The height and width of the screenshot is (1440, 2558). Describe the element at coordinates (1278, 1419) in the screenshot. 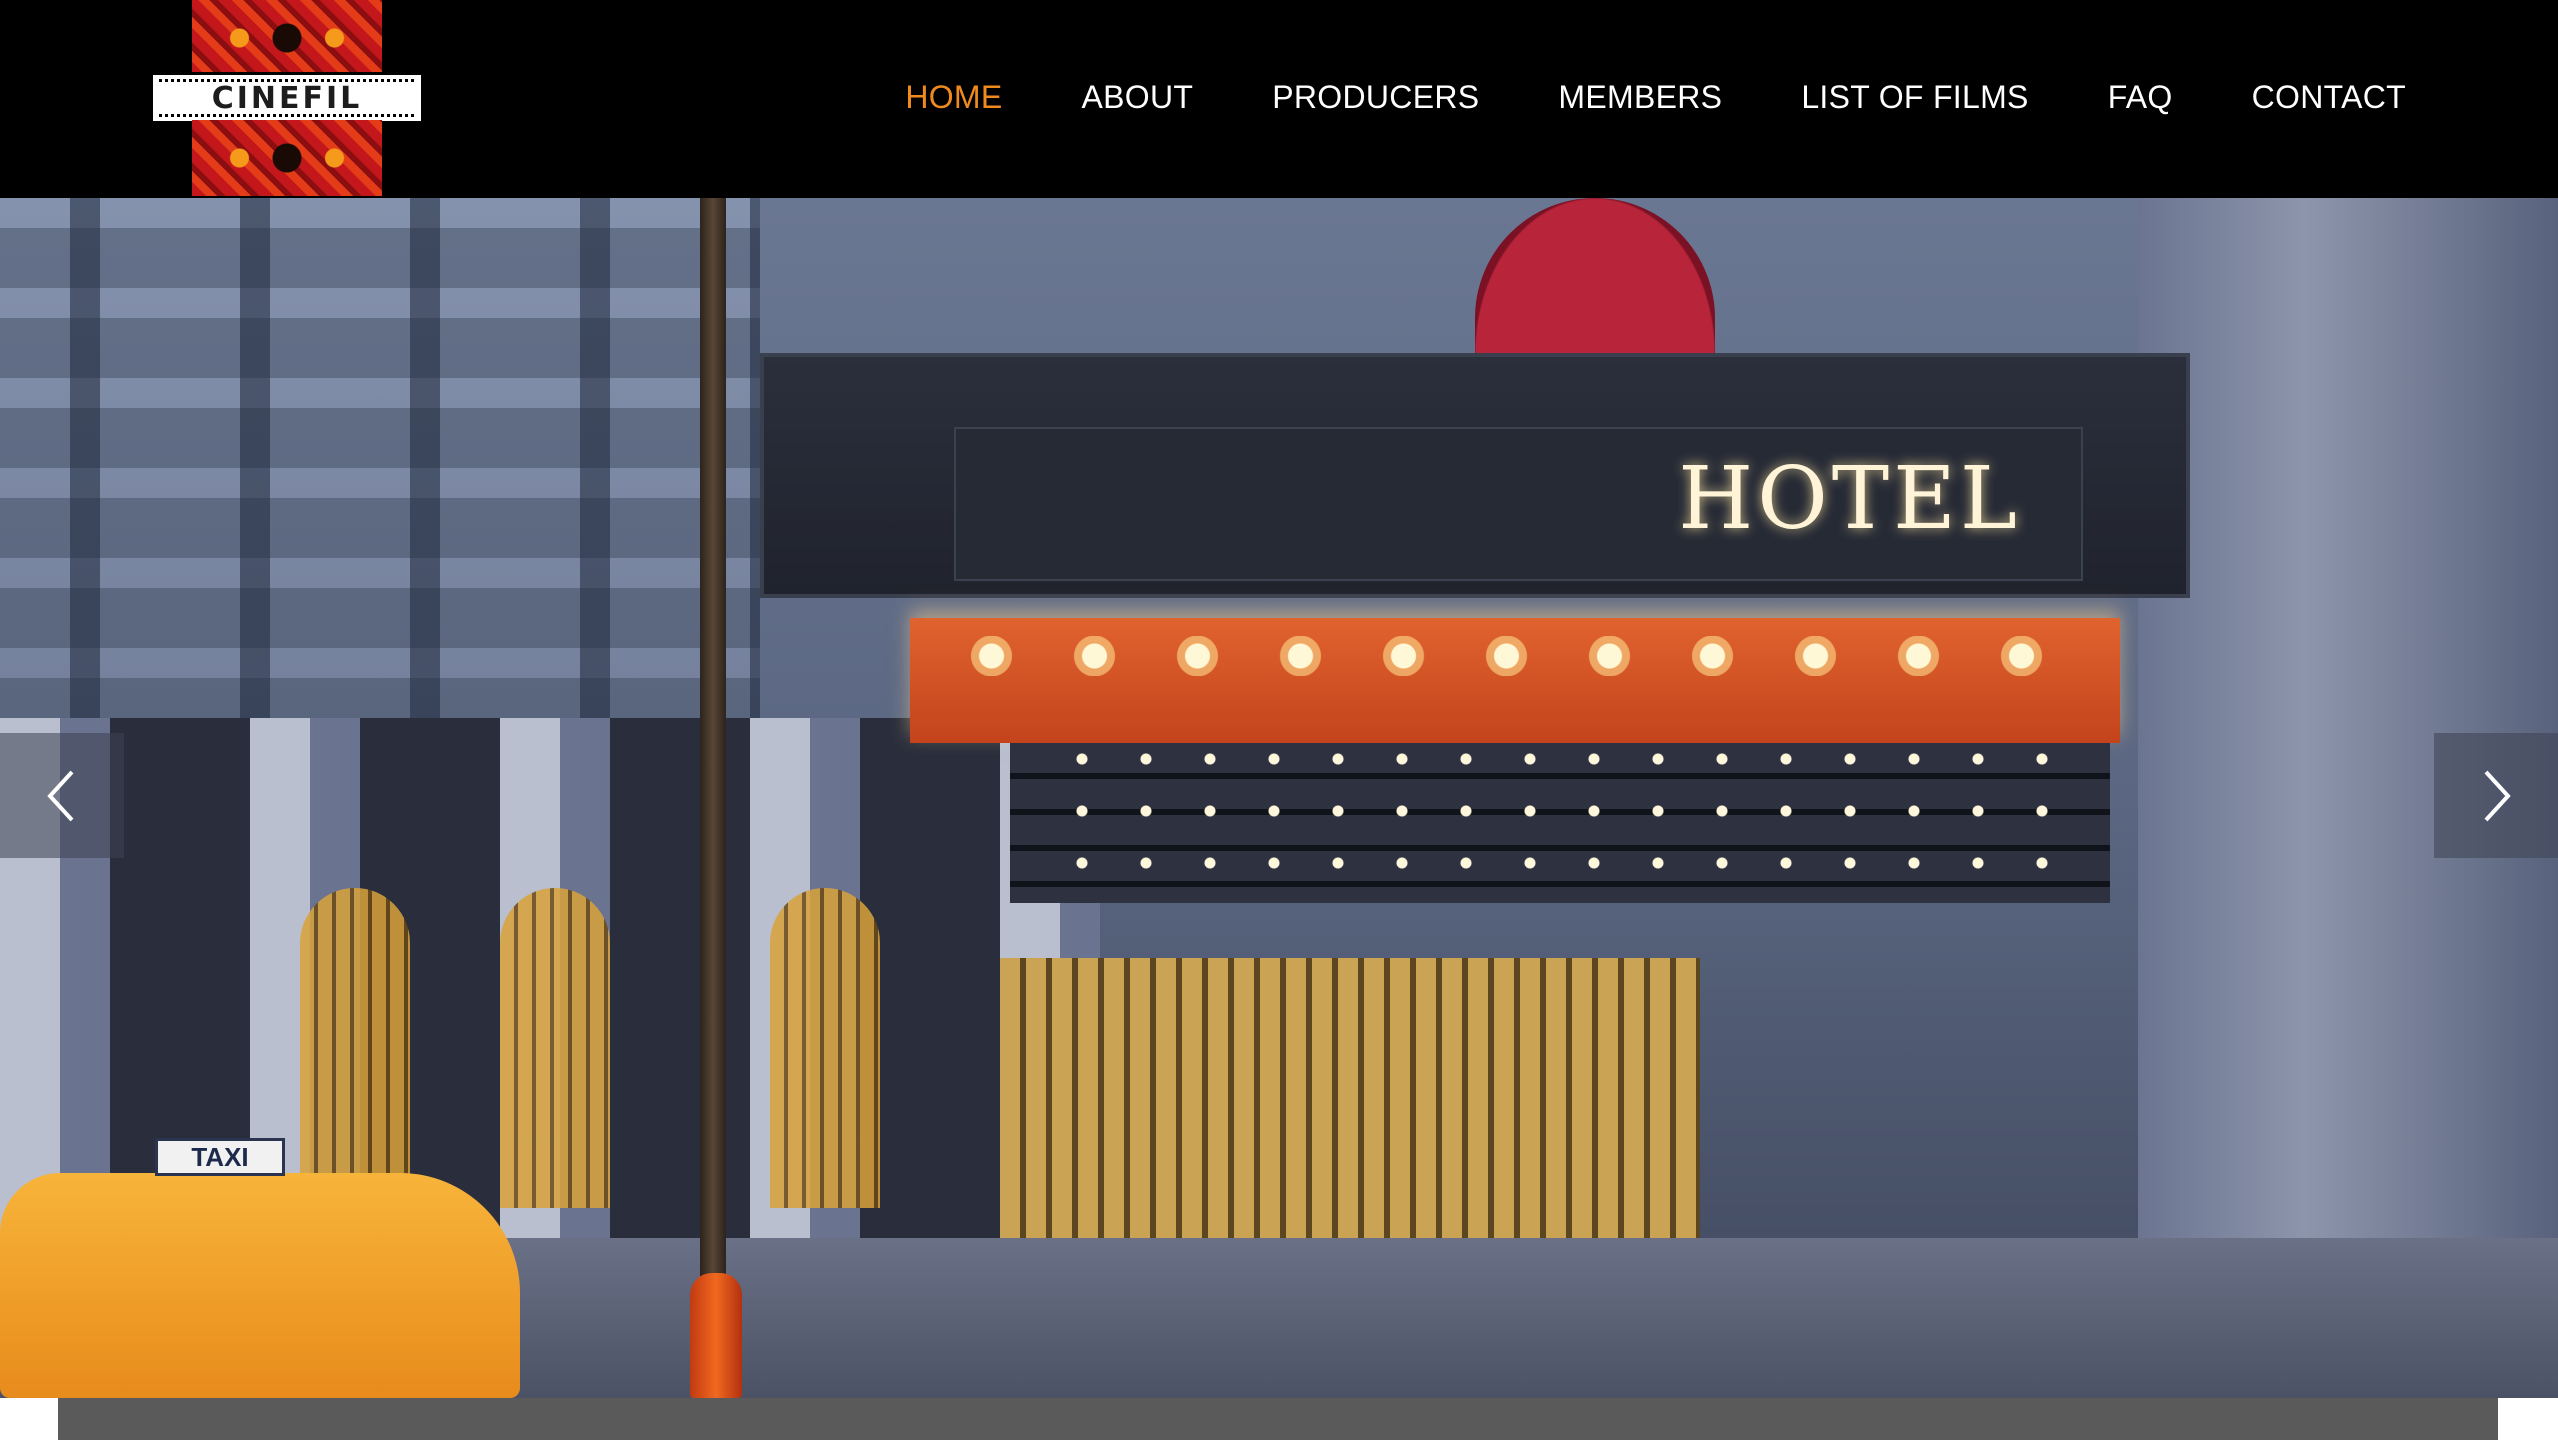

I see `content-bar` at that location.